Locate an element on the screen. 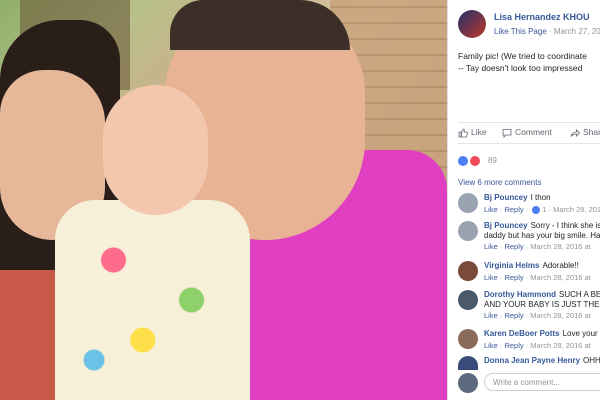  reactions-summary: 89 is located at coordinates (477, 159).